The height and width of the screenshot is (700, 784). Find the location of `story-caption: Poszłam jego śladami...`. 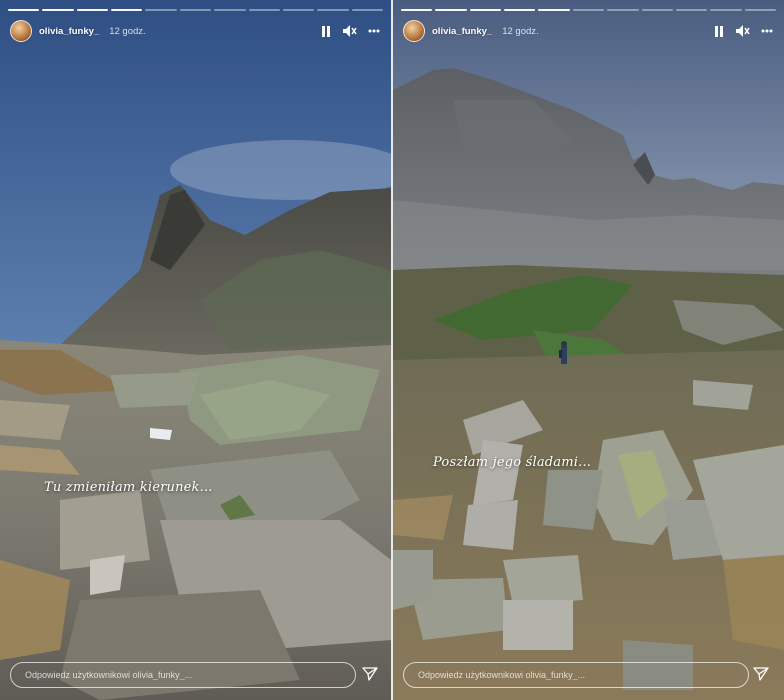

story-caption: Poszłam jego śladami... is located at coordinates (512, 462).